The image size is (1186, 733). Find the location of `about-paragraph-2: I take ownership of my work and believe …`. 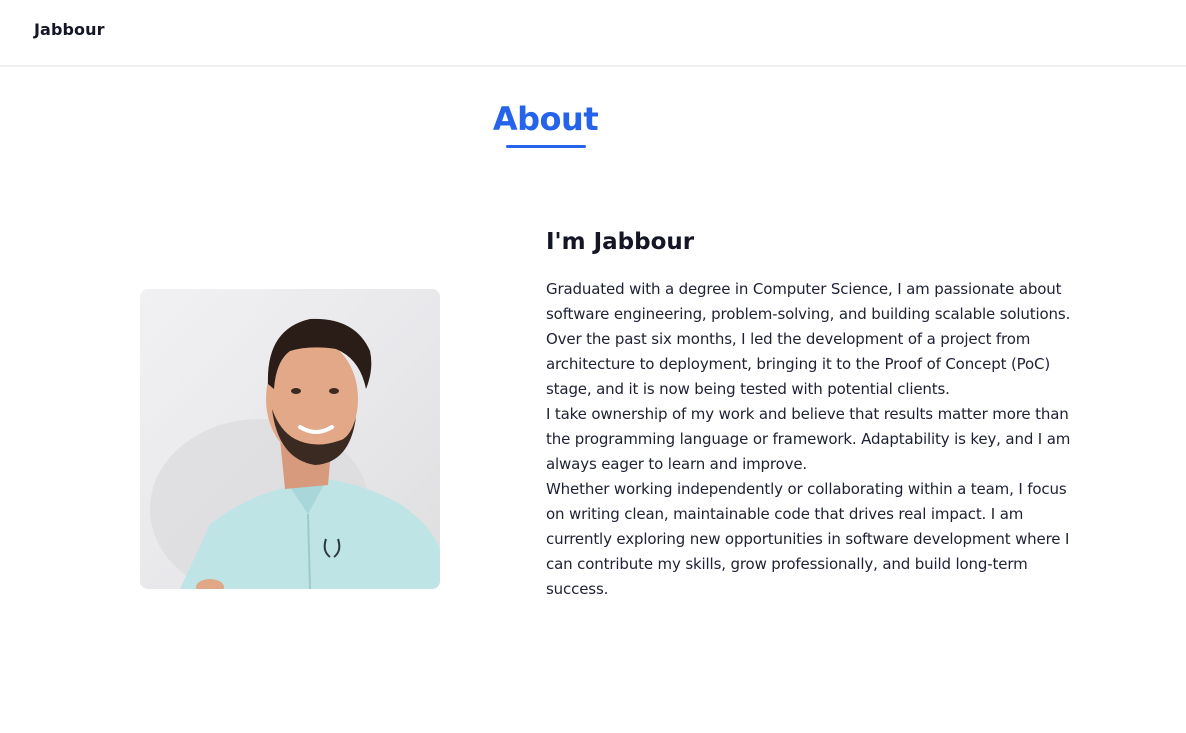

about-paragraph-2: I take ownership of my work and believe … is located at coordinates (808, 439).